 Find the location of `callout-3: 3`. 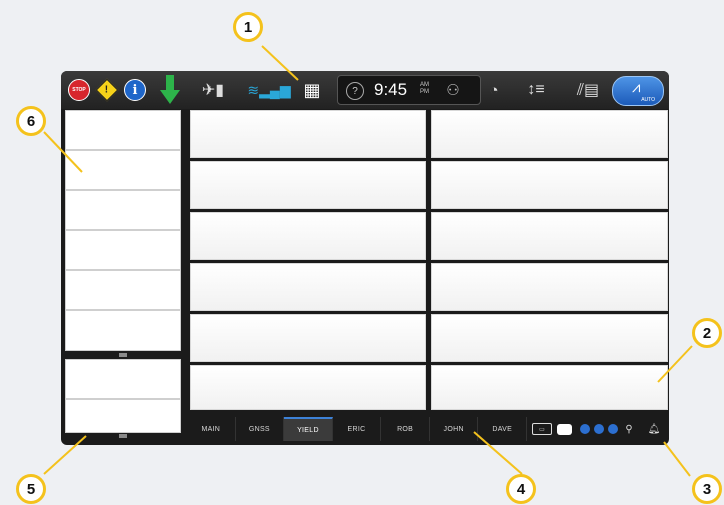

callout-3: 3 is located at coordinates (707, 489).